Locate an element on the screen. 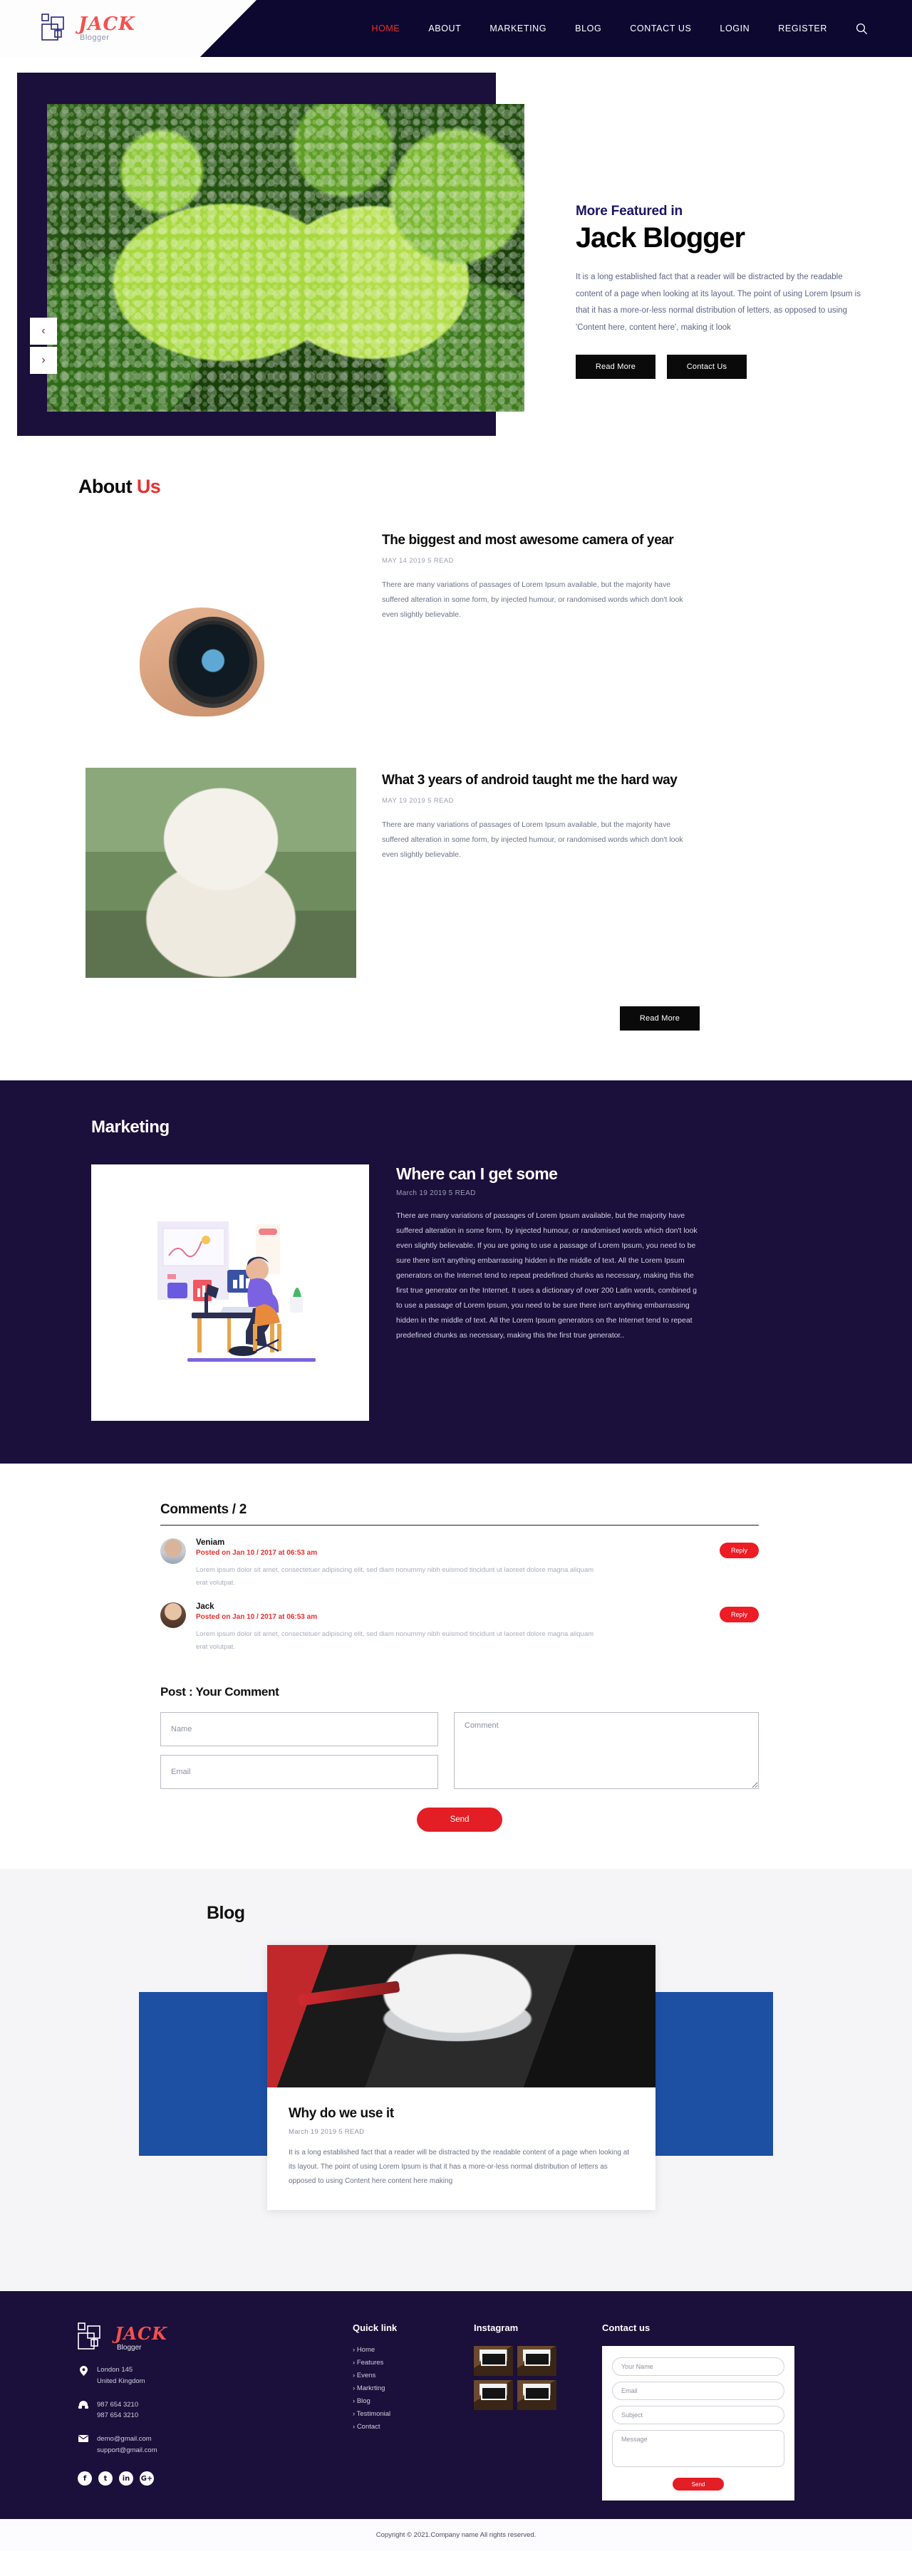 The height and width of the screenshot is (2576, 912). post-comment-left-col is located at coordinates (299, 1751).